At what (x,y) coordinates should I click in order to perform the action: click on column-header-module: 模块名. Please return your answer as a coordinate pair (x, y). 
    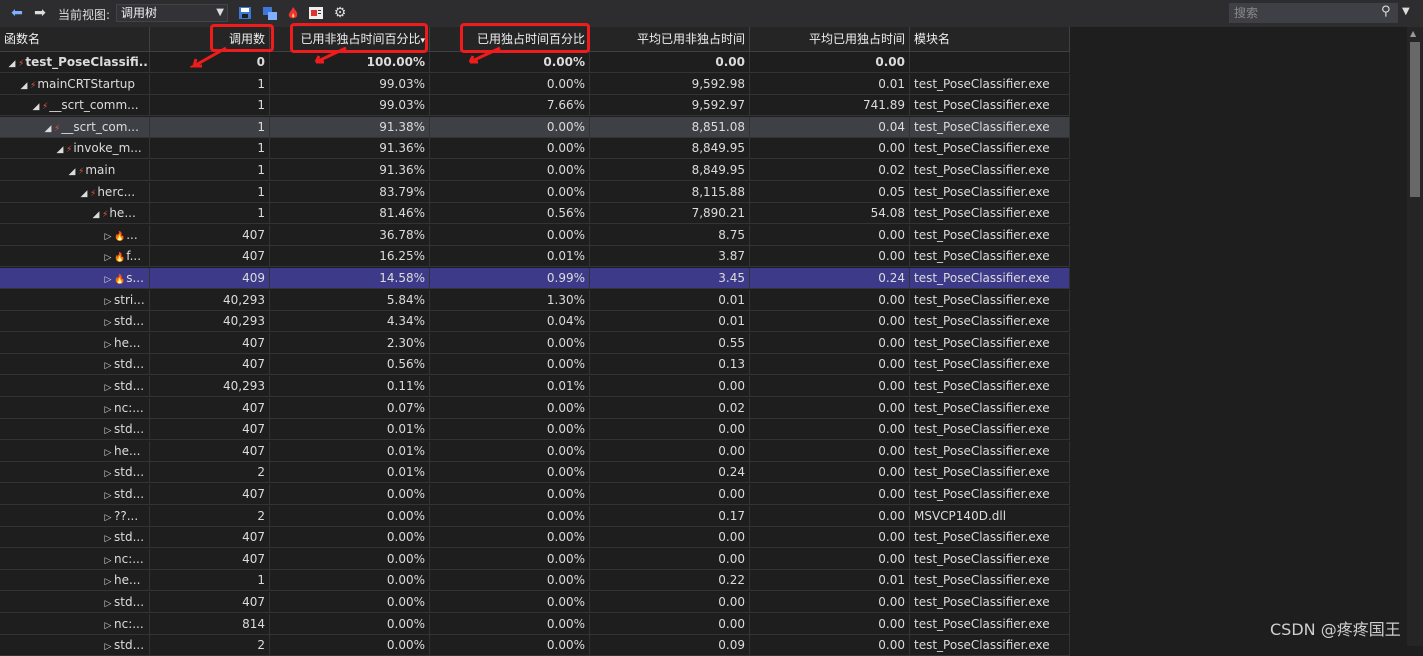
    Looking at the image, I should click on (990, 39).